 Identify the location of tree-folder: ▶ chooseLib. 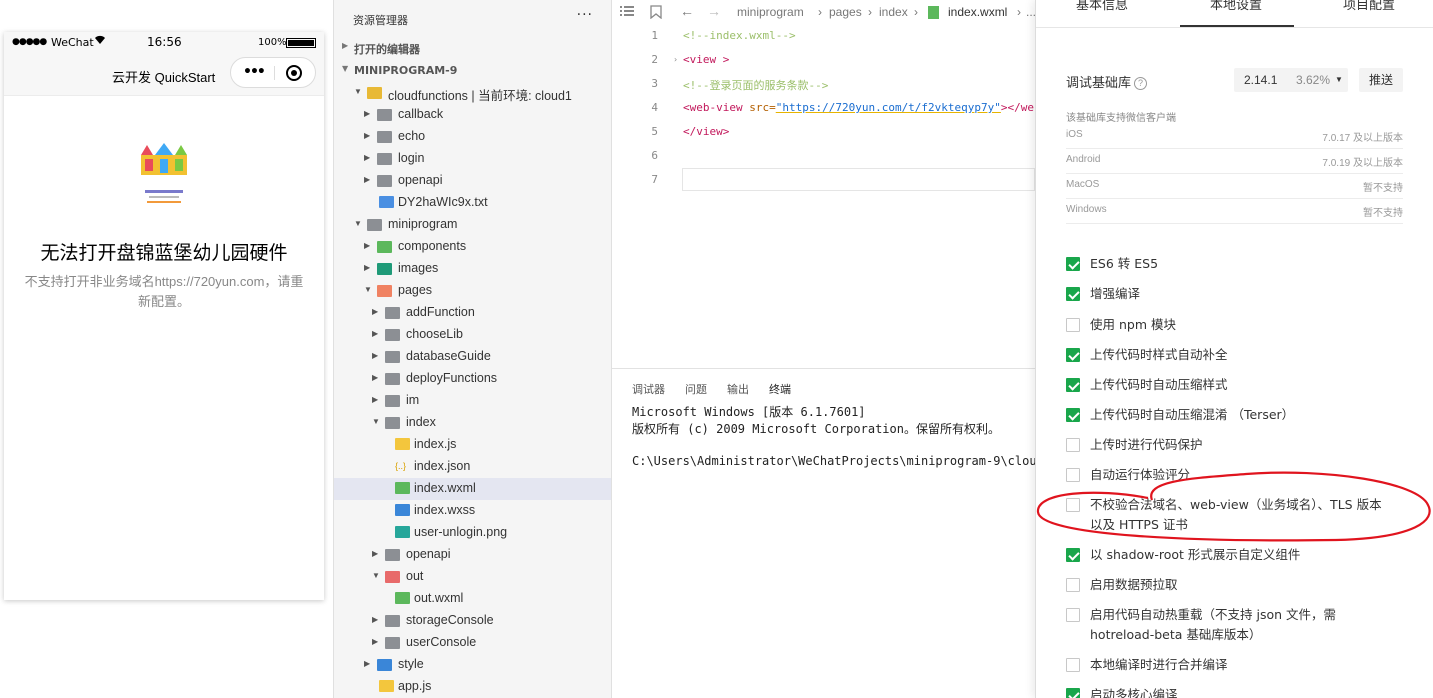
(472, 335).